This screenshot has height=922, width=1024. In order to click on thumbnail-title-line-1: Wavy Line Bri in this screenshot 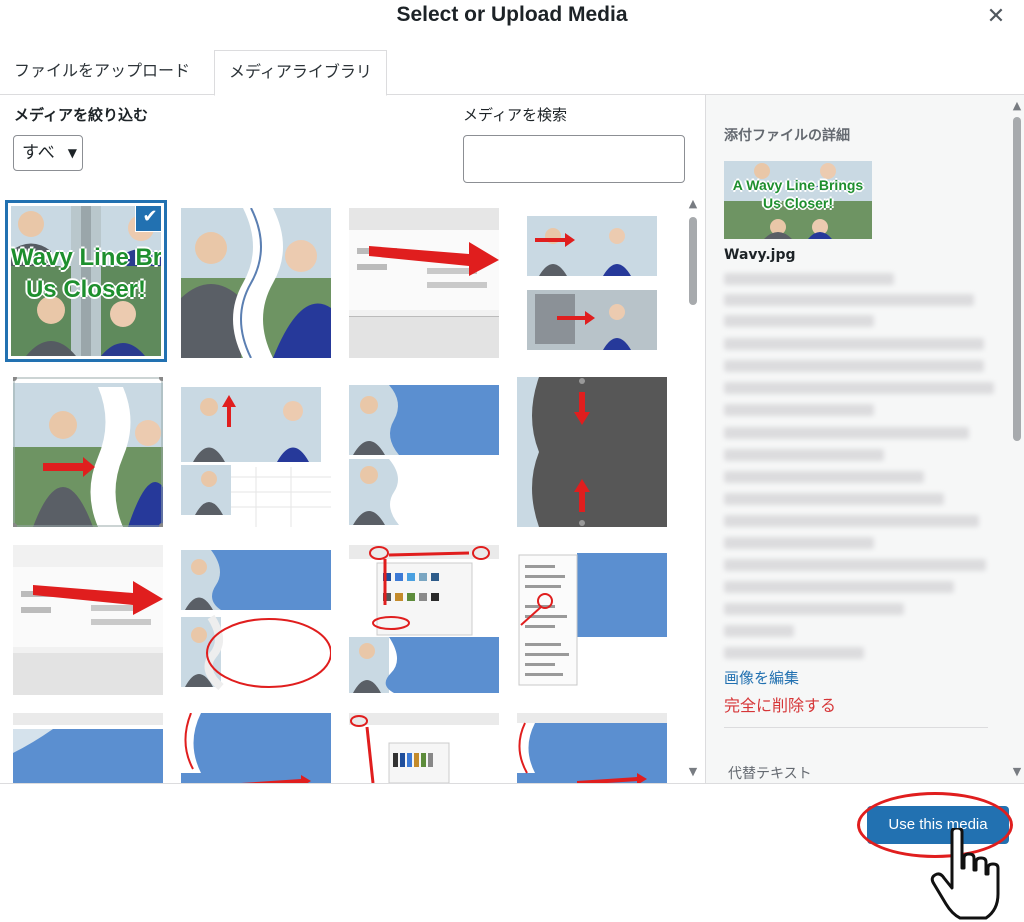, I will do `click(86, 257)`.